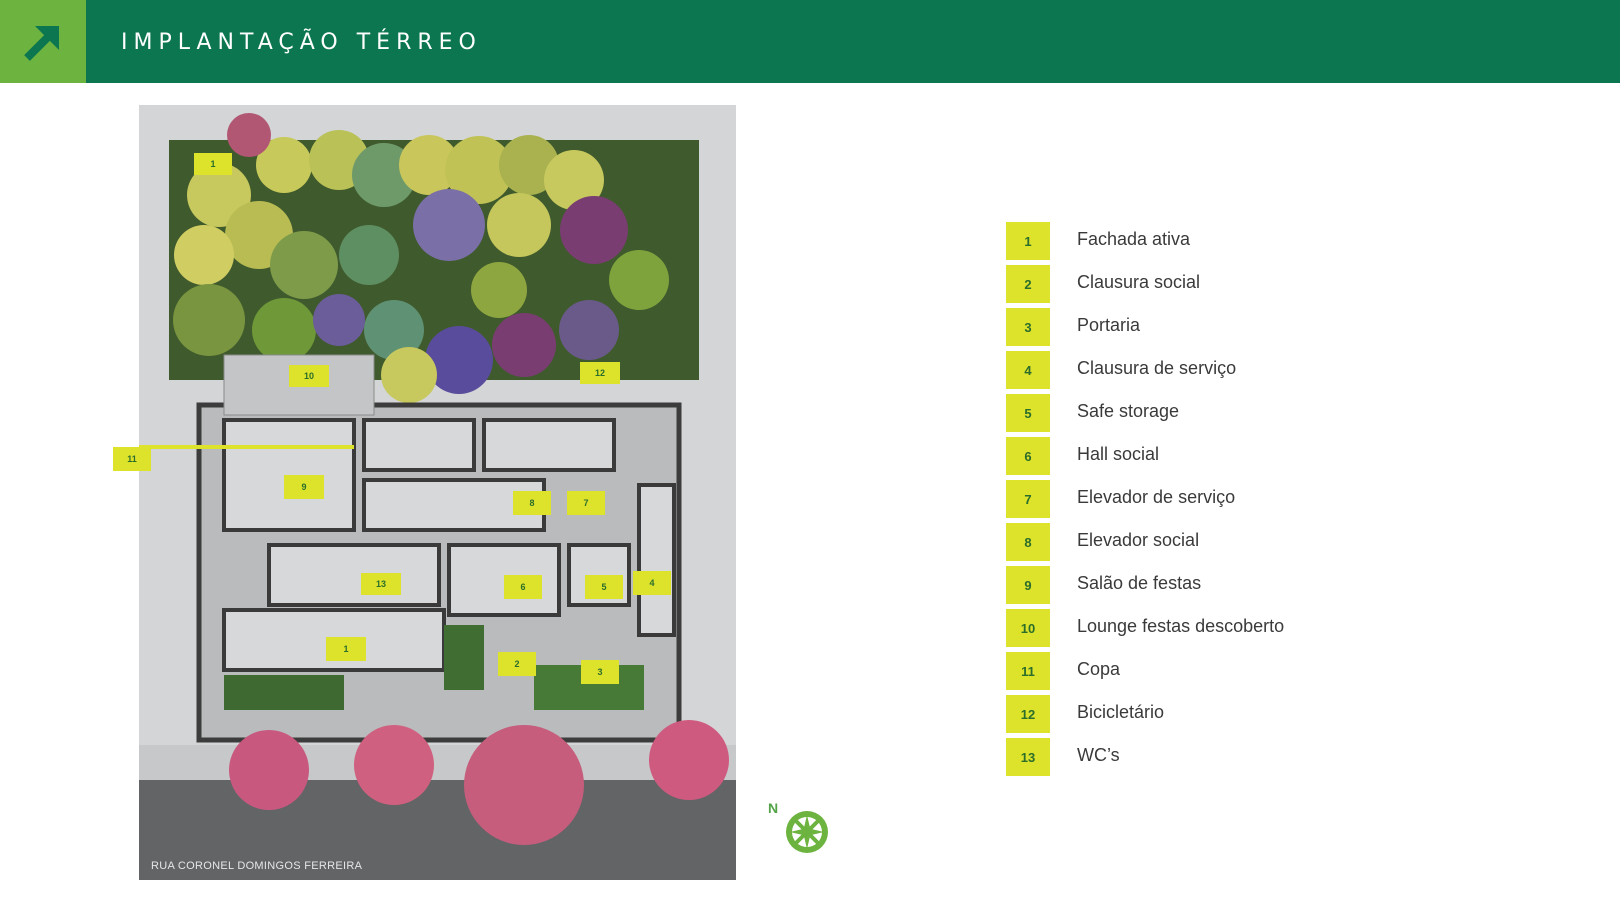 This screenshot has width=1620, height=907. I want to click on legend-label: Elevador de serviço, so click(1156, 497).